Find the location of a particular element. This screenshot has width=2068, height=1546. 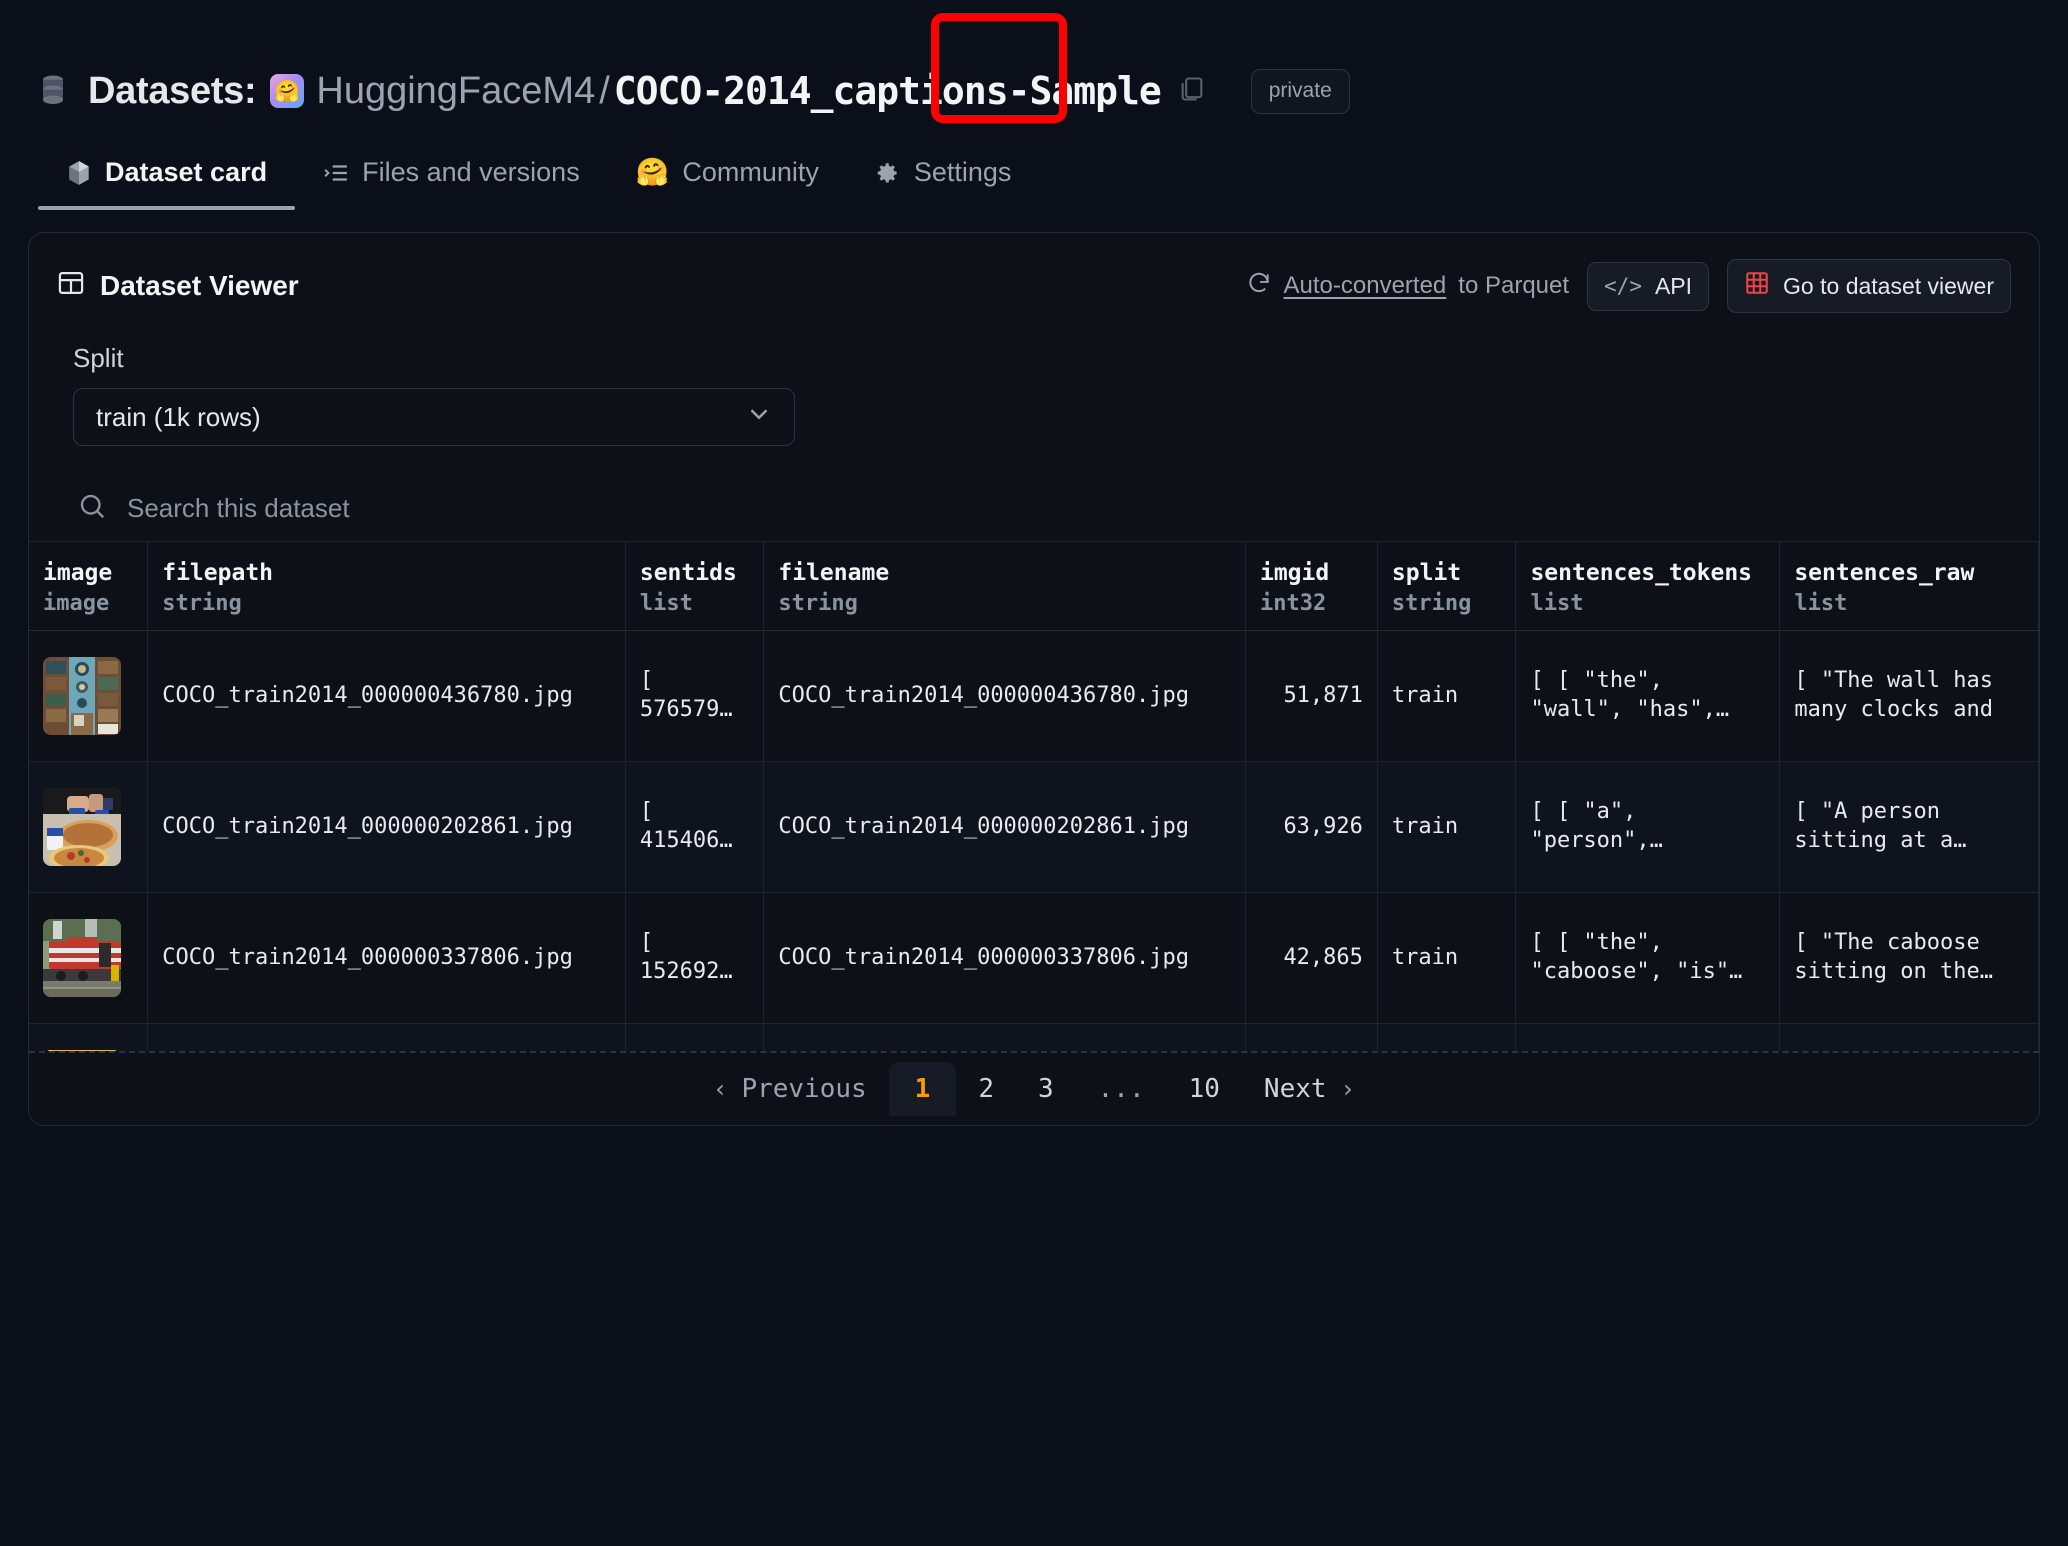

page-button-3: 3 is located at coordinates (1046, 1089).